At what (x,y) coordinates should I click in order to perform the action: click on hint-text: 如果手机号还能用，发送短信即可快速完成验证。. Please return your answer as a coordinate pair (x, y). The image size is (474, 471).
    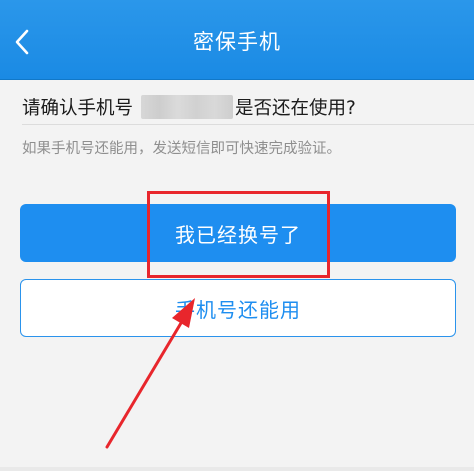
    Looking at the image, I should click on (181, 149).